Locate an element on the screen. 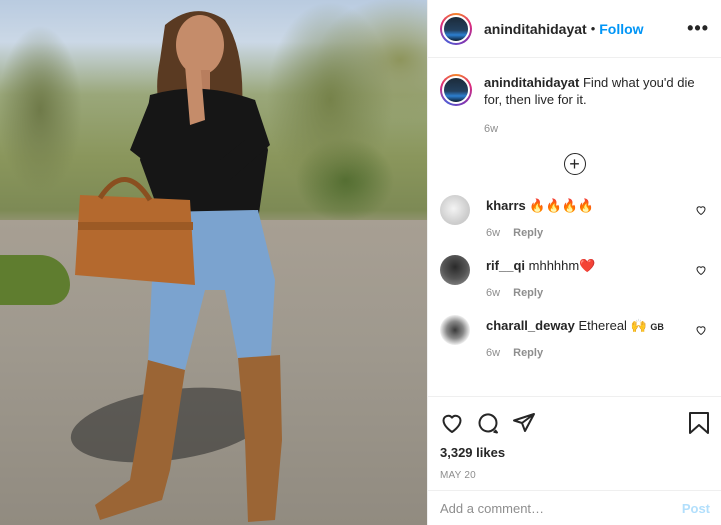  post-date: MAY 20 is located at coordinates (458, 475).